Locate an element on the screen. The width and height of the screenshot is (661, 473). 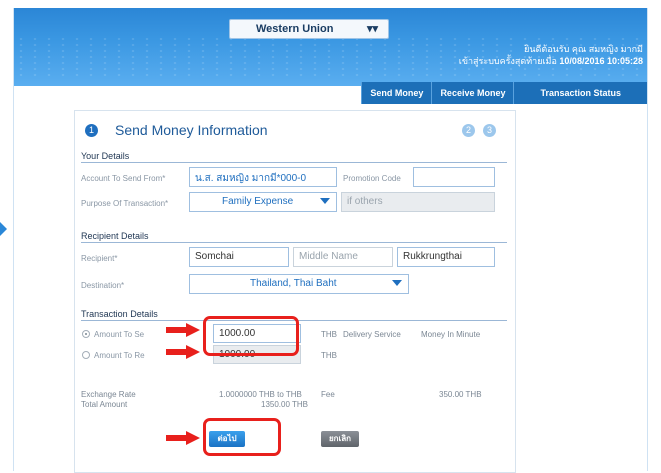
step-indicator-current: 1 is located at coordinates (91, 130).